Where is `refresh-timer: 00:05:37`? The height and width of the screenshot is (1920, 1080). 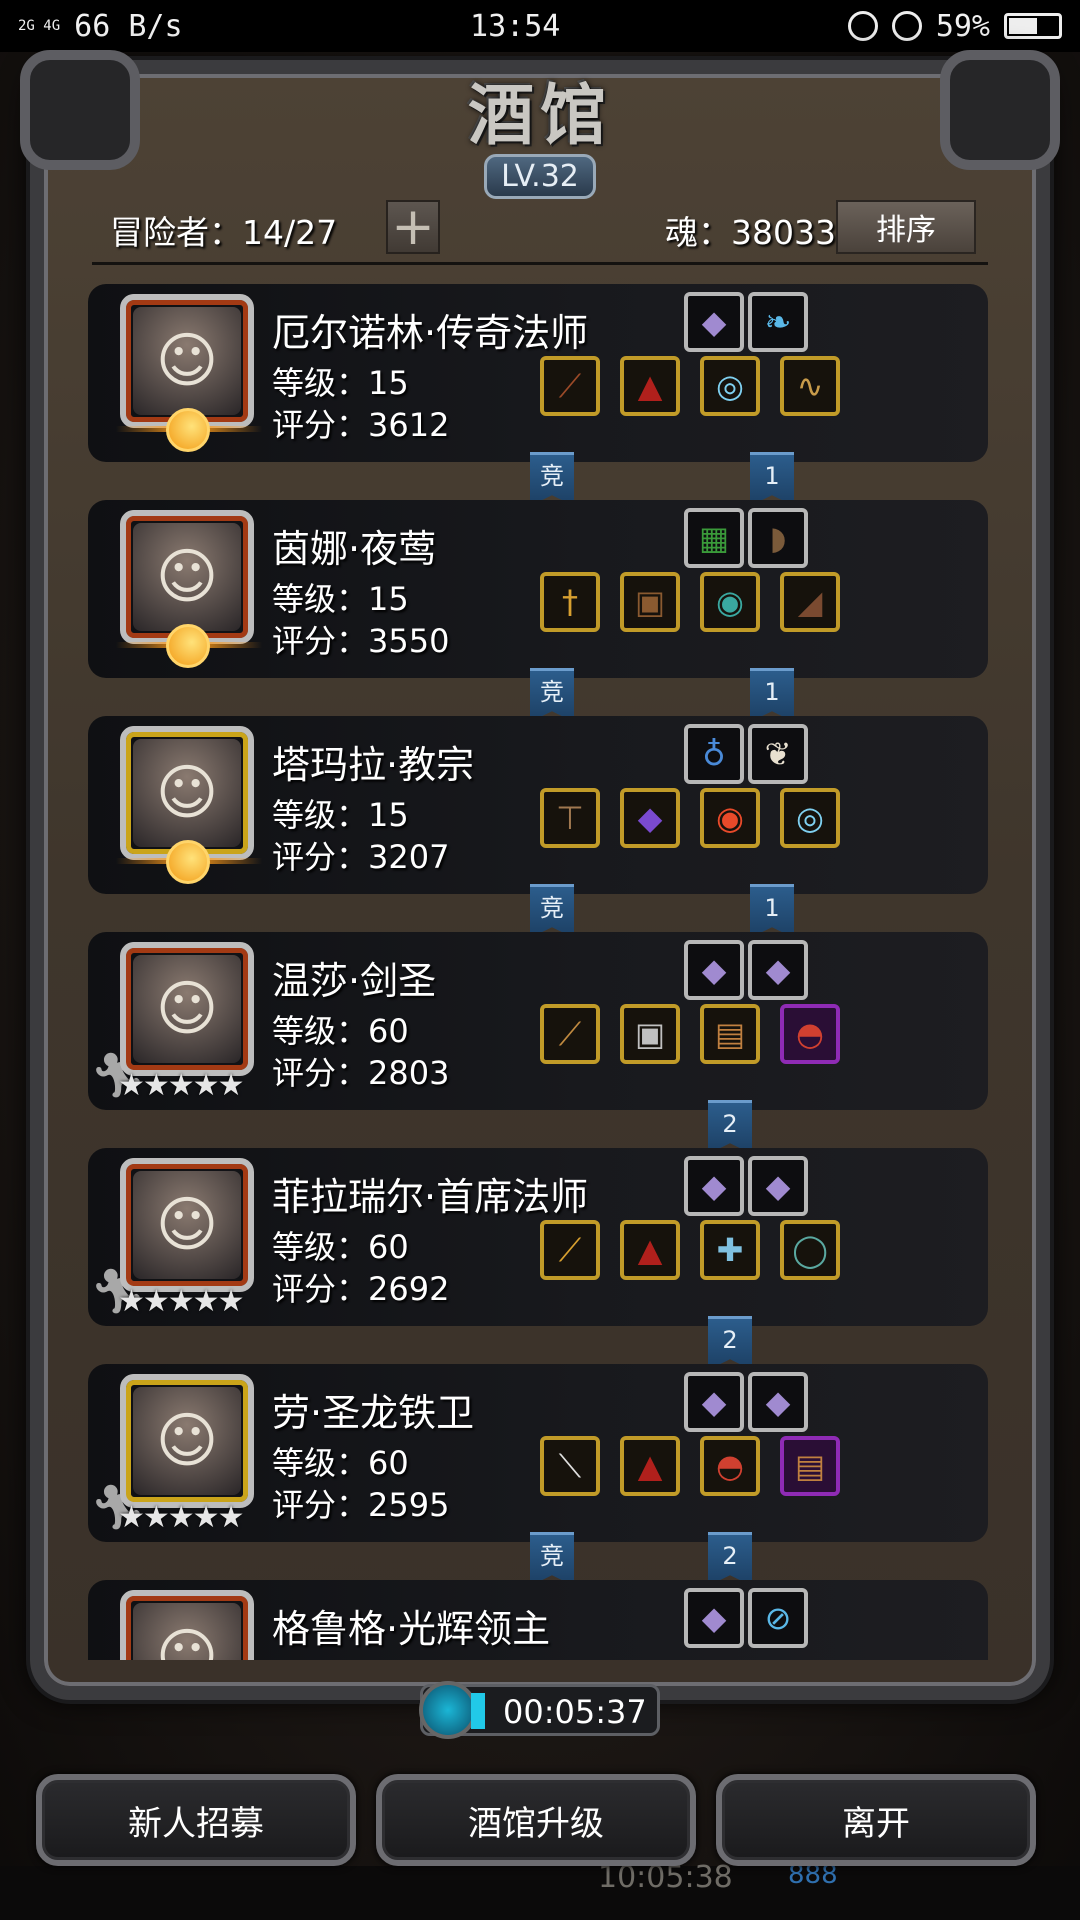 refresh-timer: 00:05:37 is located at coordinates (539, 1710).